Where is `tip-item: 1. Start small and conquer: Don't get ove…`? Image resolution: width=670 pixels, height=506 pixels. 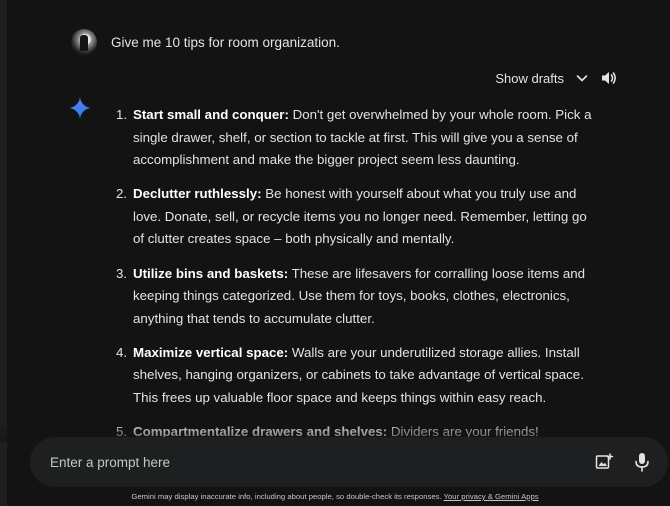
tip-item: 1. Start small and conquer: Don't get ove… is located at coordinates (355, 138).